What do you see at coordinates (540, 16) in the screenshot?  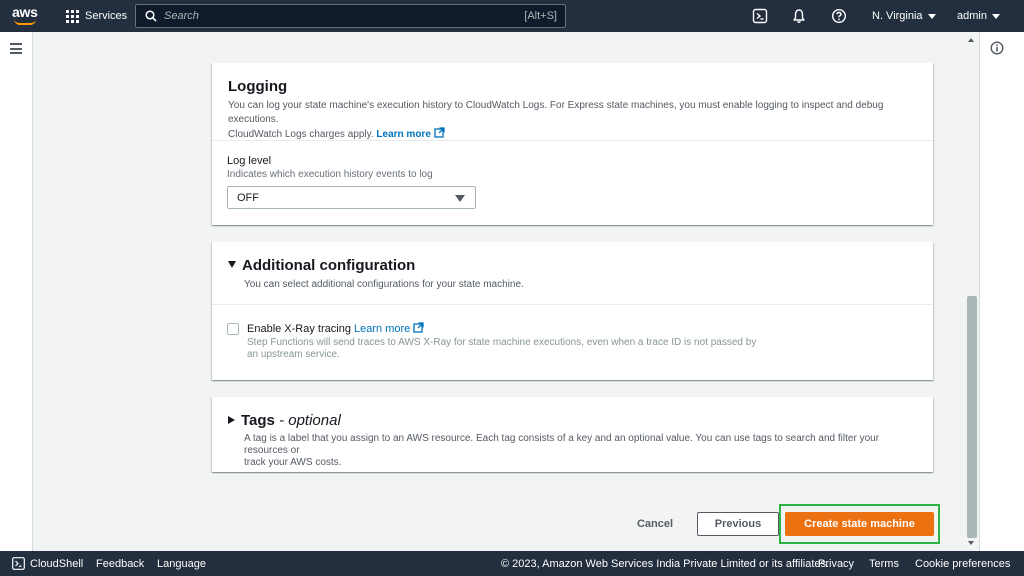 I see `search-shortcut-hint: [Alt+S]` at bounding box center [540, 16].